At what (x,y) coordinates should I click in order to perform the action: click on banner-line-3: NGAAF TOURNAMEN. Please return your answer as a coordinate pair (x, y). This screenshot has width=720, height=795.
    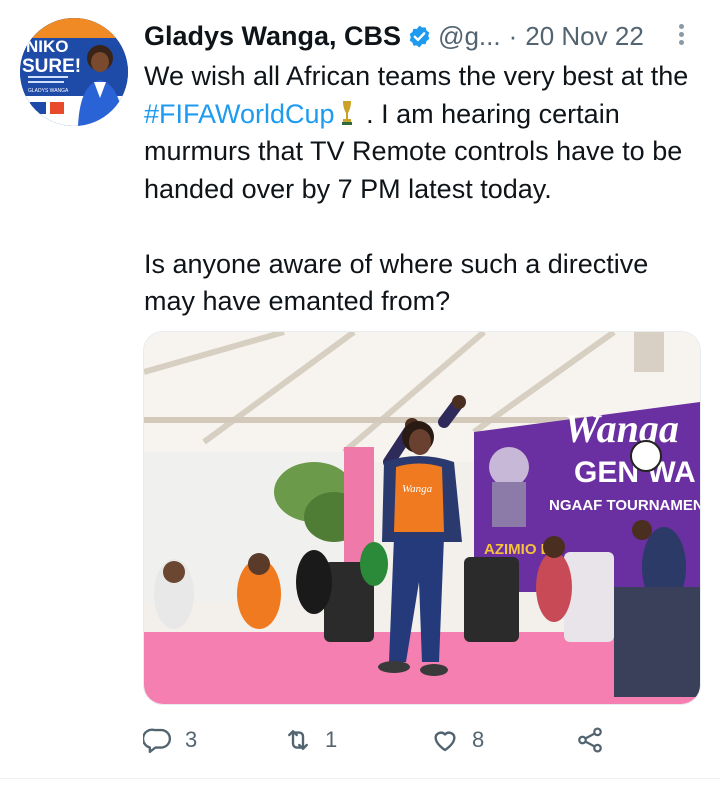
    Looking at the image, I should click on (624, 505).